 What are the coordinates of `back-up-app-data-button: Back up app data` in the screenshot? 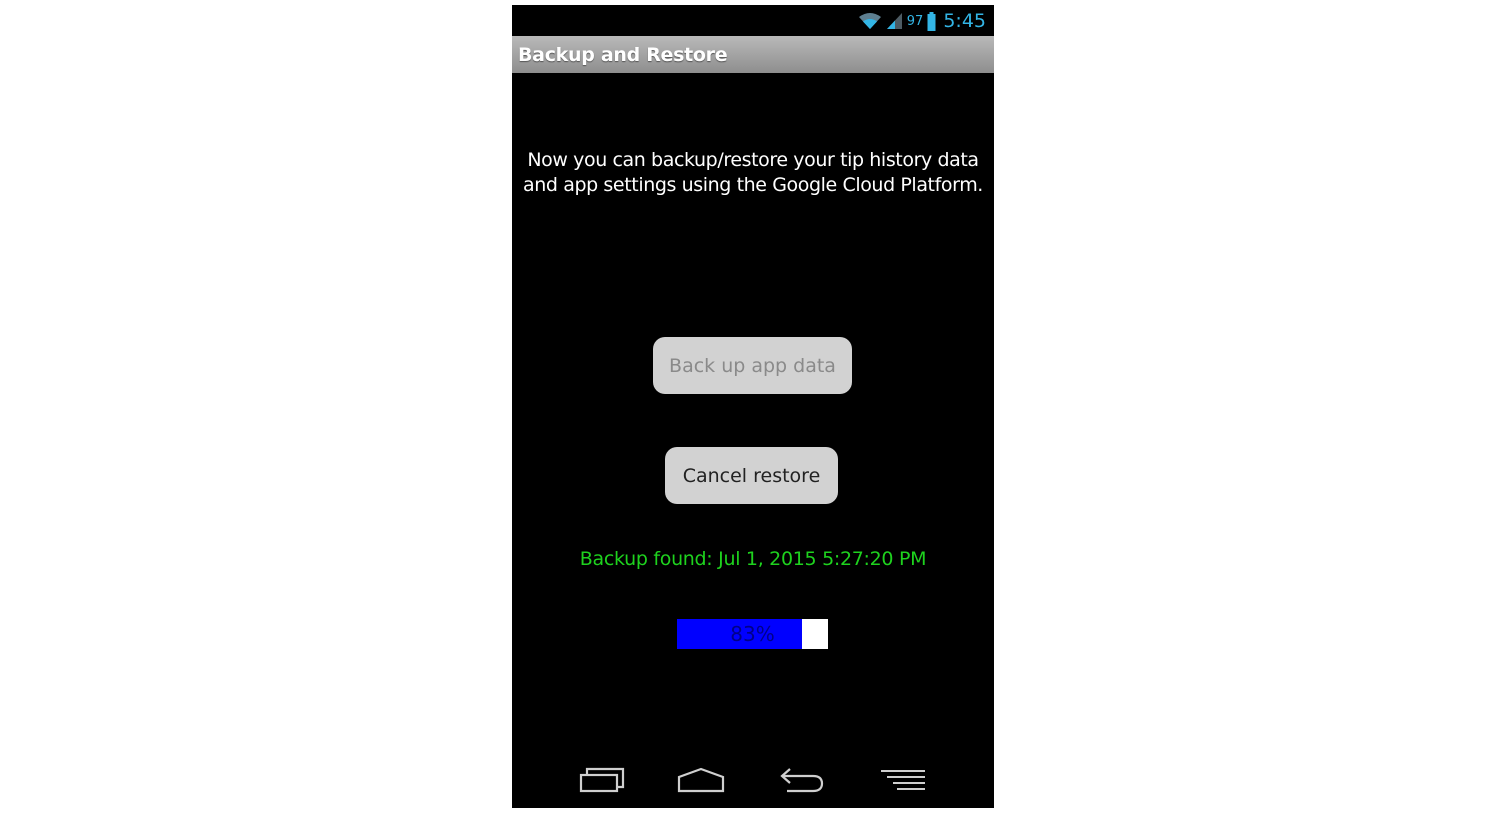 It's located at (752, 365).